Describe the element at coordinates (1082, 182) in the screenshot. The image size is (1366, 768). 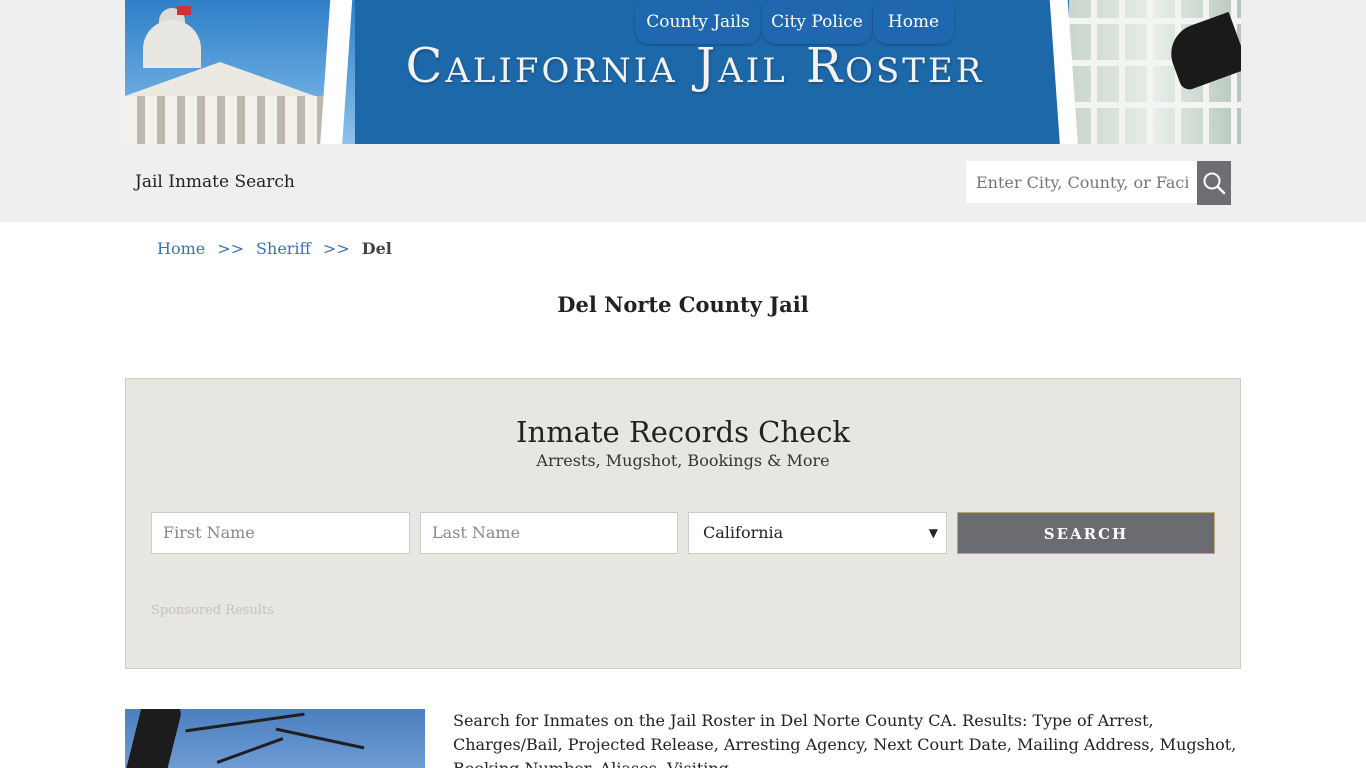
I see `site-search-input` at that location.